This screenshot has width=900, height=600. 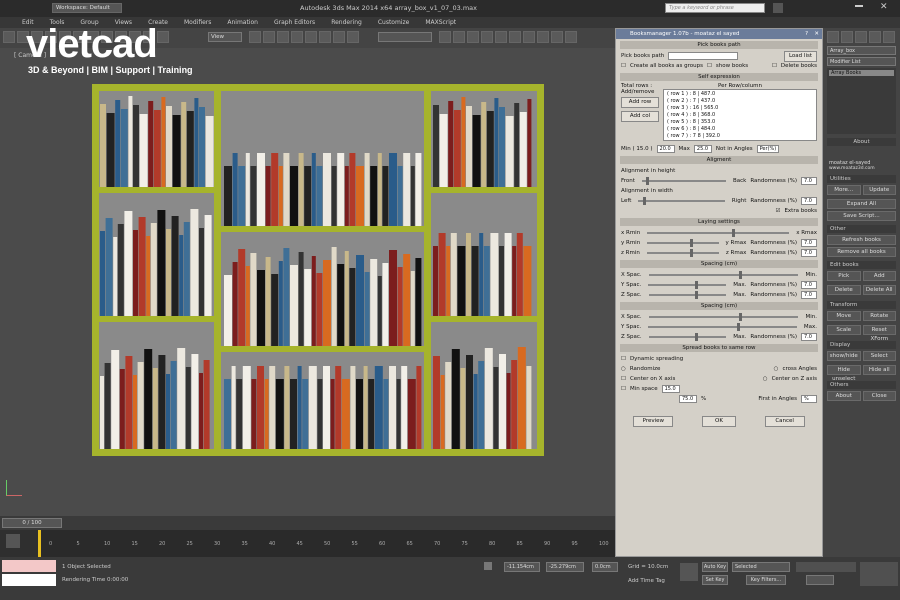 I want to click on x-coordinate-field: -11.154cm, so click(x=522, y=567).